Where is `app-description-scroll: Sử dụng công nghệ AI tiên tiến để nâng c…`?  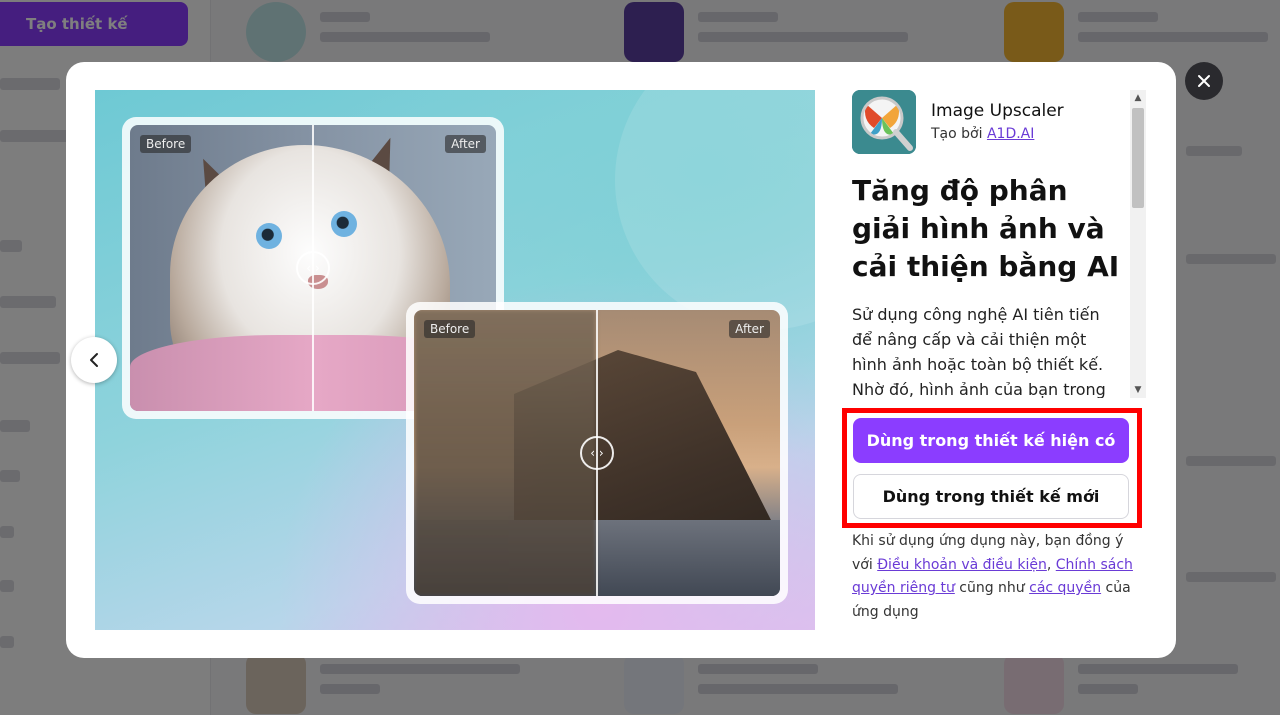 app-description-scroll: Sử dụng công nghệ AI tiên tiến để nâng c… is located at coordinates (988, 350).